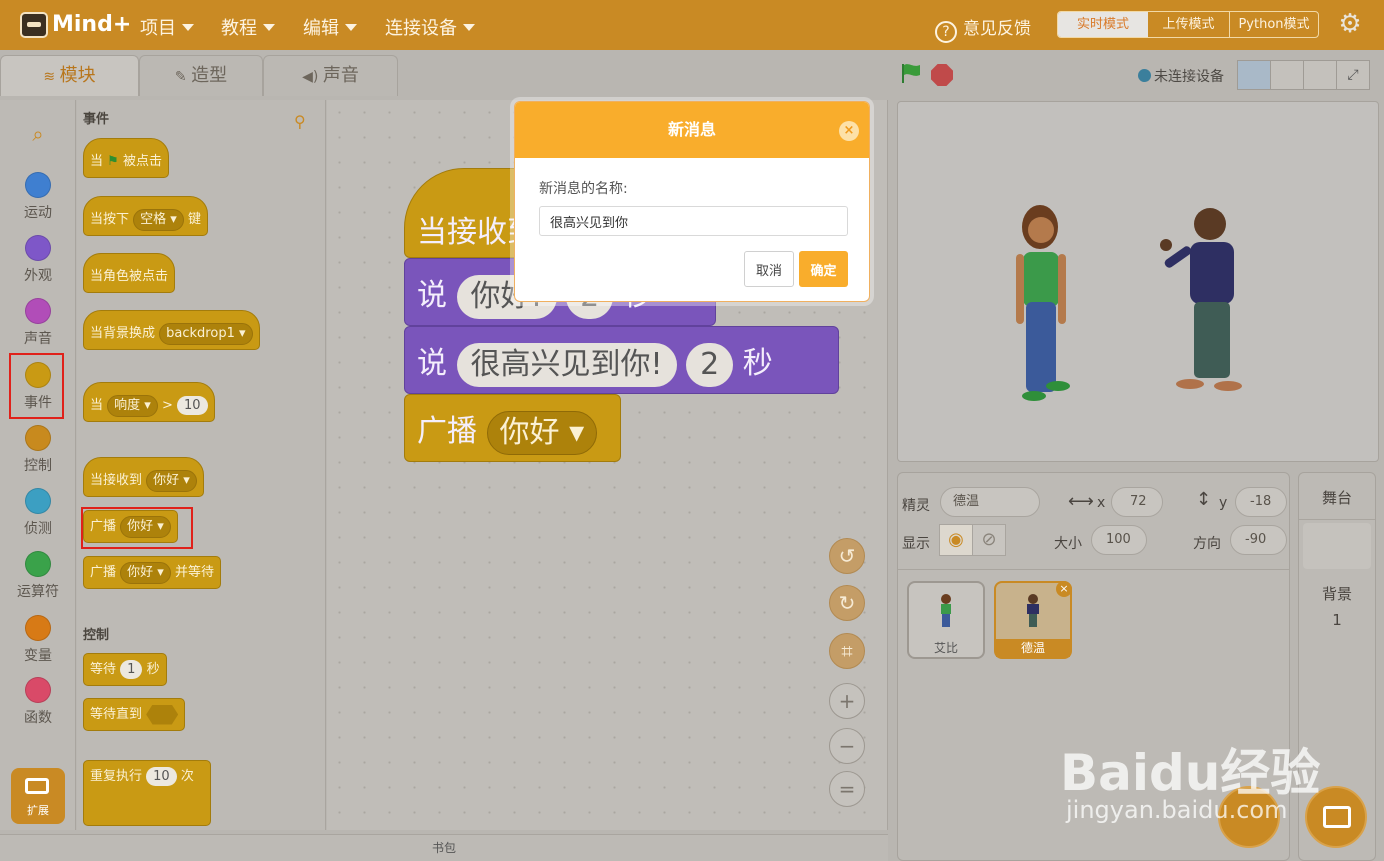  I want to click on boolean-slot, so click(162, 714).